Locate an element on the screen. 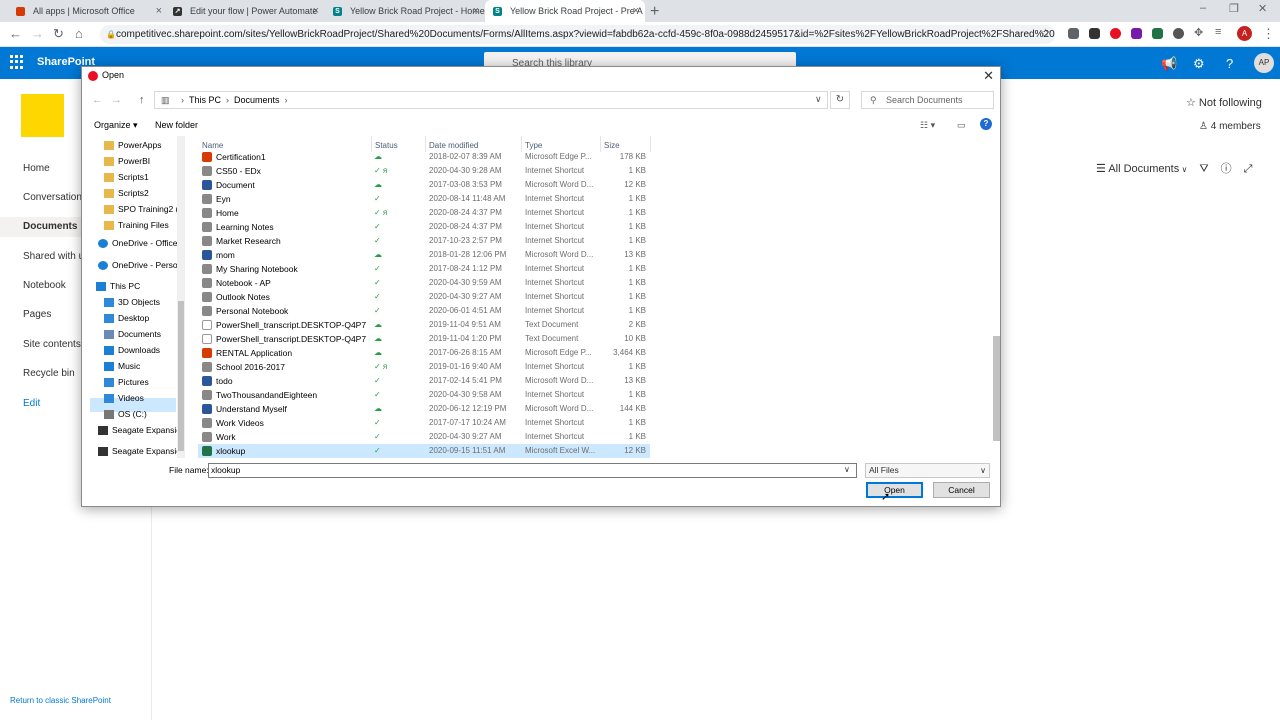 This screenshot has height=720, width=1280. tree-item: Seagate Expansic is located at coordinates (139, 430).